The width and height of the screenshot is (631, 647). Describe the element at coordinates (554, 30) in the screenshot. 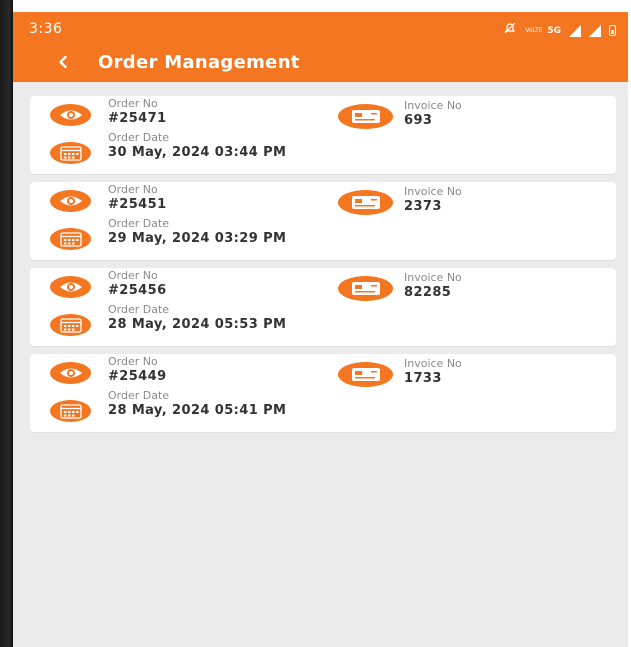

I see `5g-icon: 5G` at that location.